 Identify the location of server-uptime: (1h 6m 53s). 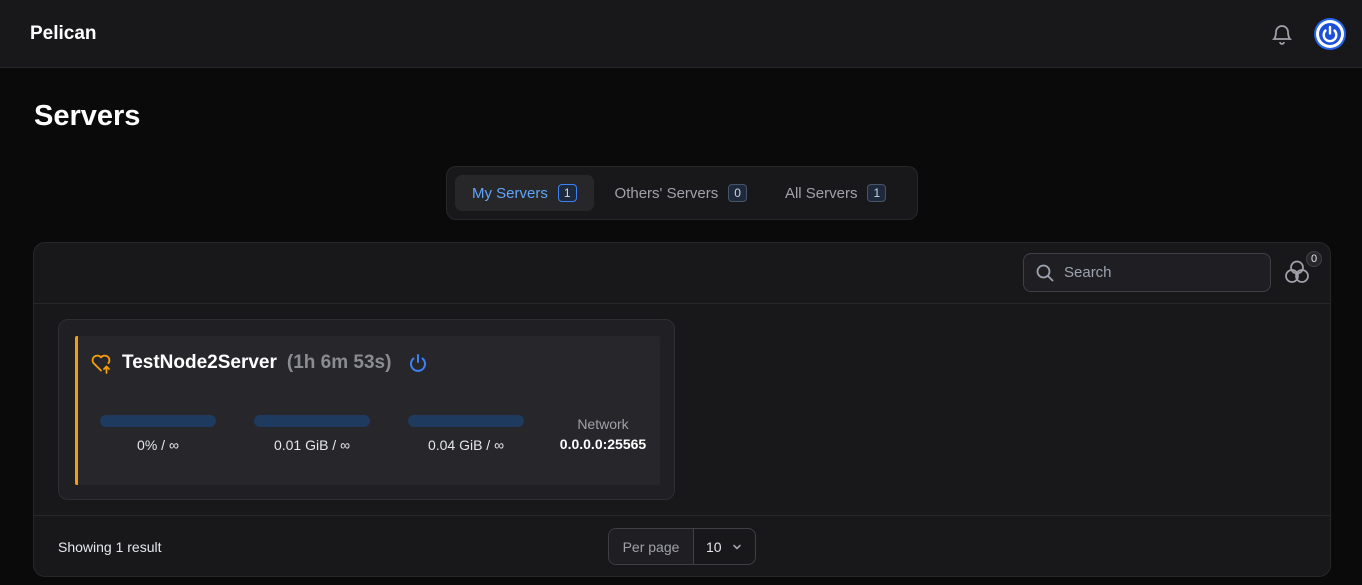
(339, 362).